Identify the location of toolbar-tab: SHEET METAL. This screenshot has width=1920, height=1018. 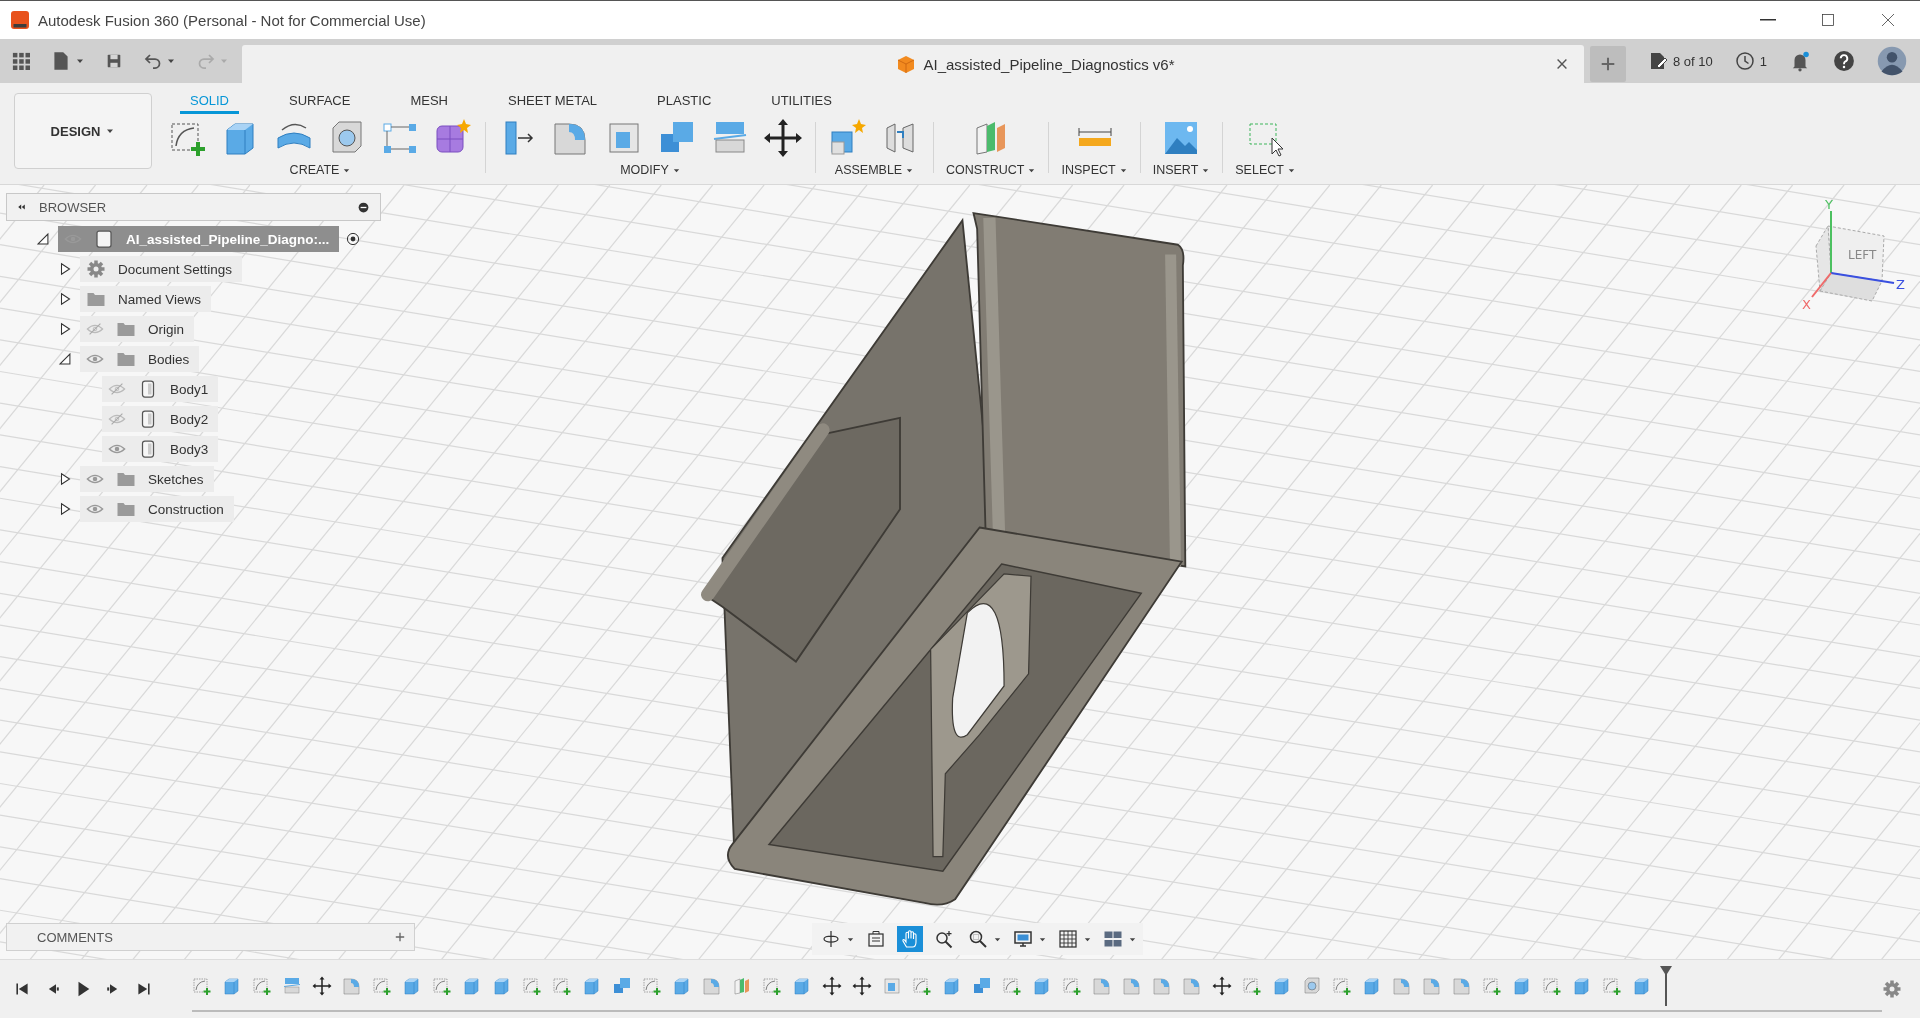
(553, 103).